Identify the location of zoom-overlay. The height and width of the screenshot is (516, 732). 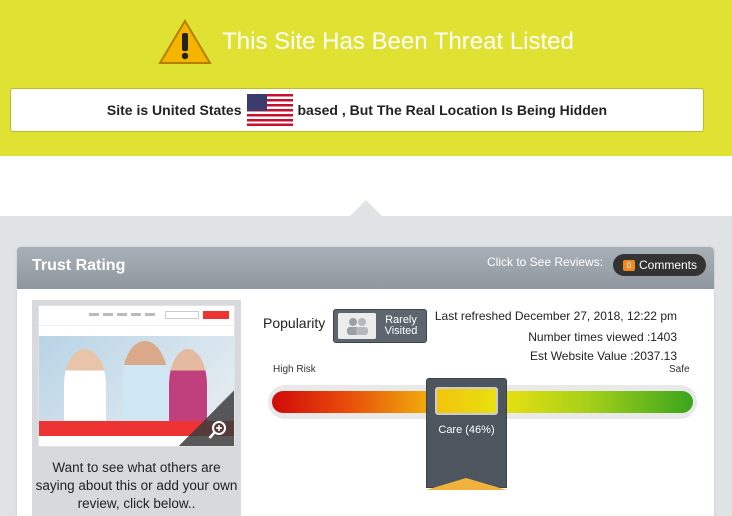
(205, 417).